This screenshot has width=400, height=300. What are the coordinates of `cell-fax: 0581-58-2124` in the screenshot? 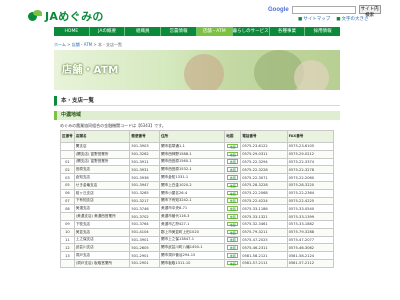 It's located at (310, 255).